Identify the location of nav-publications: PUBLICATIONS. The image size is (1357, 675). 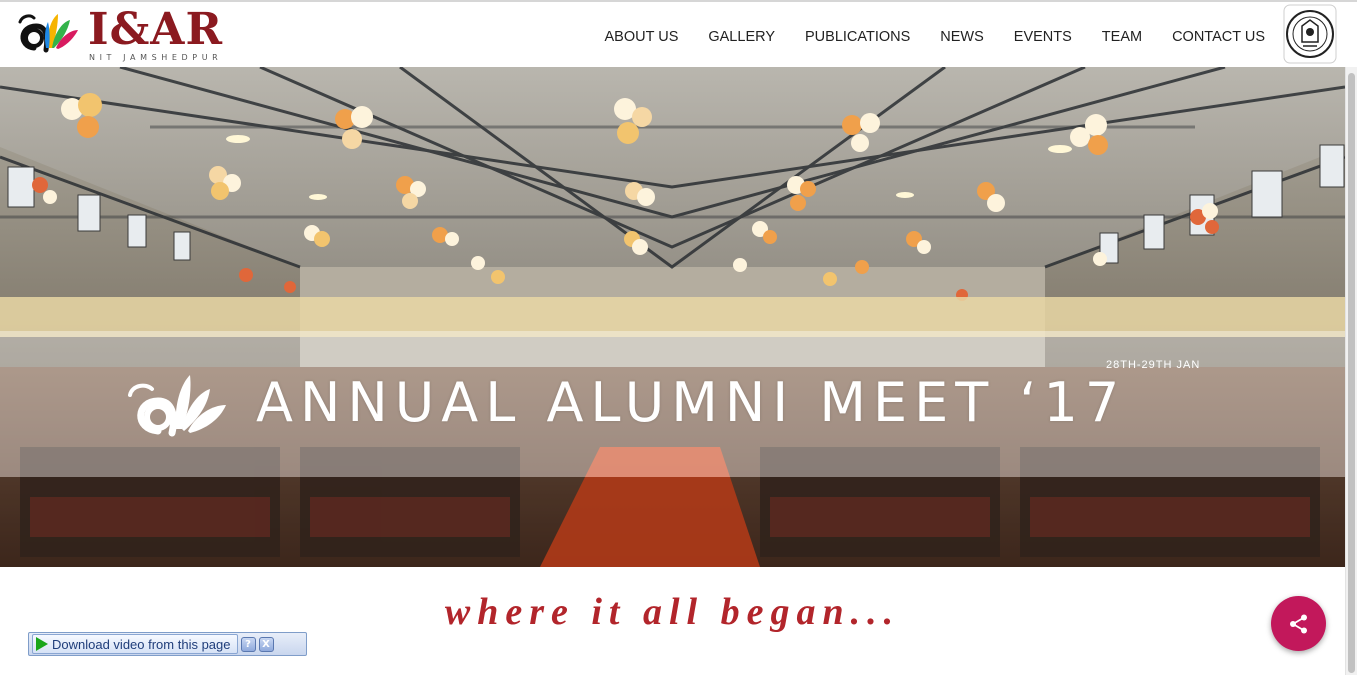
(857, 37).